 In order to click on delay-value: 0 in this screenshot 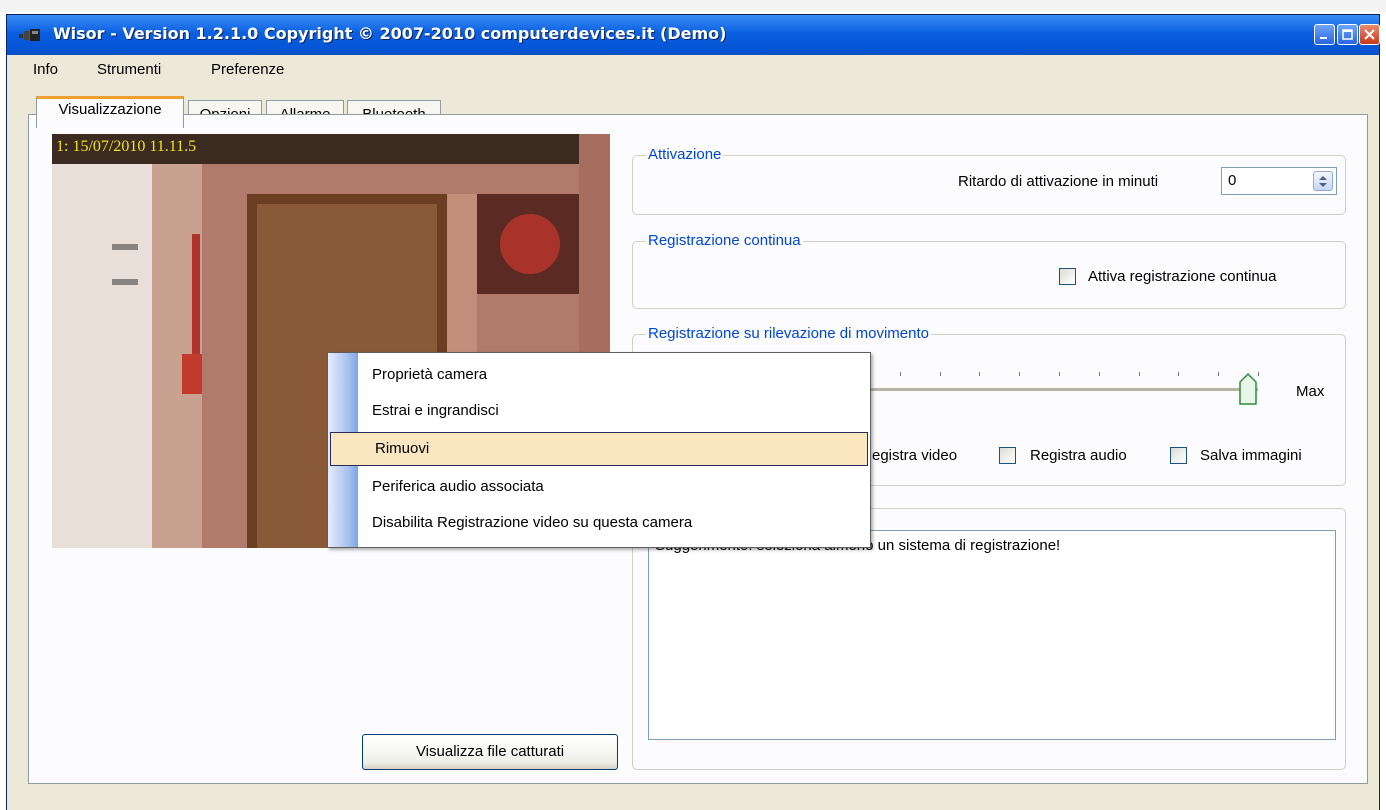, I will do `click(1232, 180)`.